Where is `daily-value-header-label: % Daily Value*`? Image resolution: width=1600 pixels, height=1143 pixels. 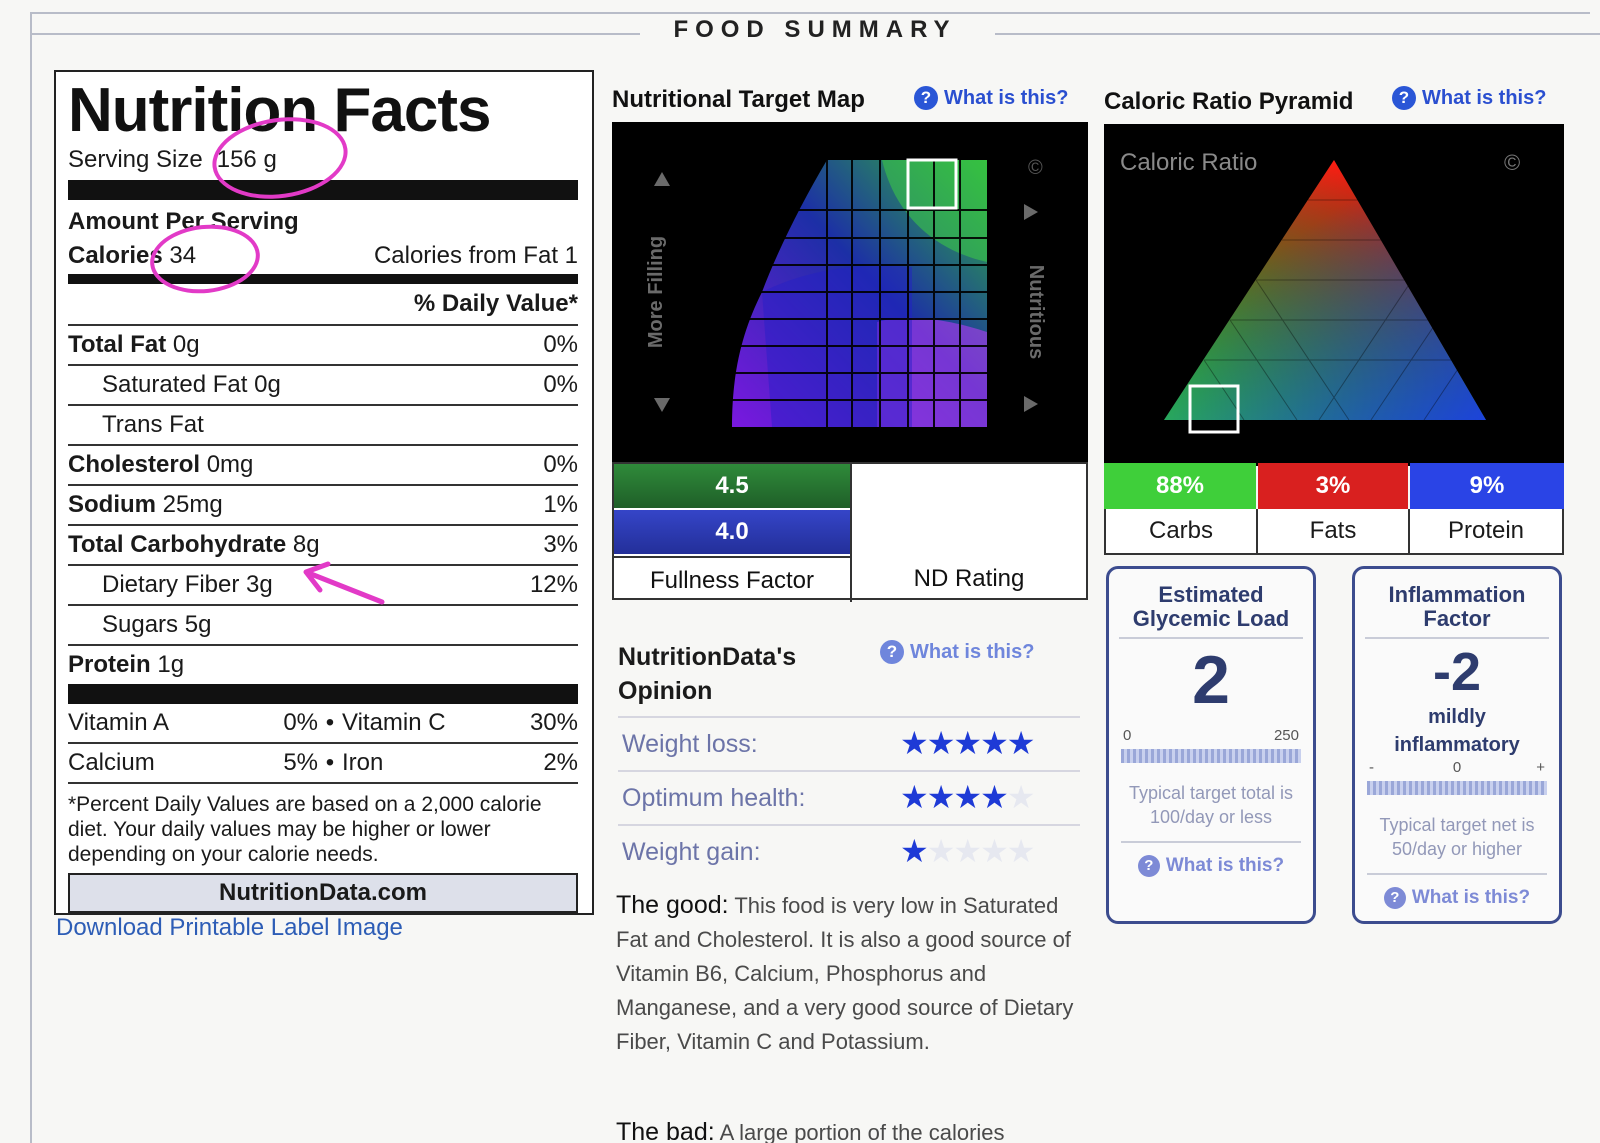 daily-value-header-label: % Daily Value* is located at coordinates (495, 303).